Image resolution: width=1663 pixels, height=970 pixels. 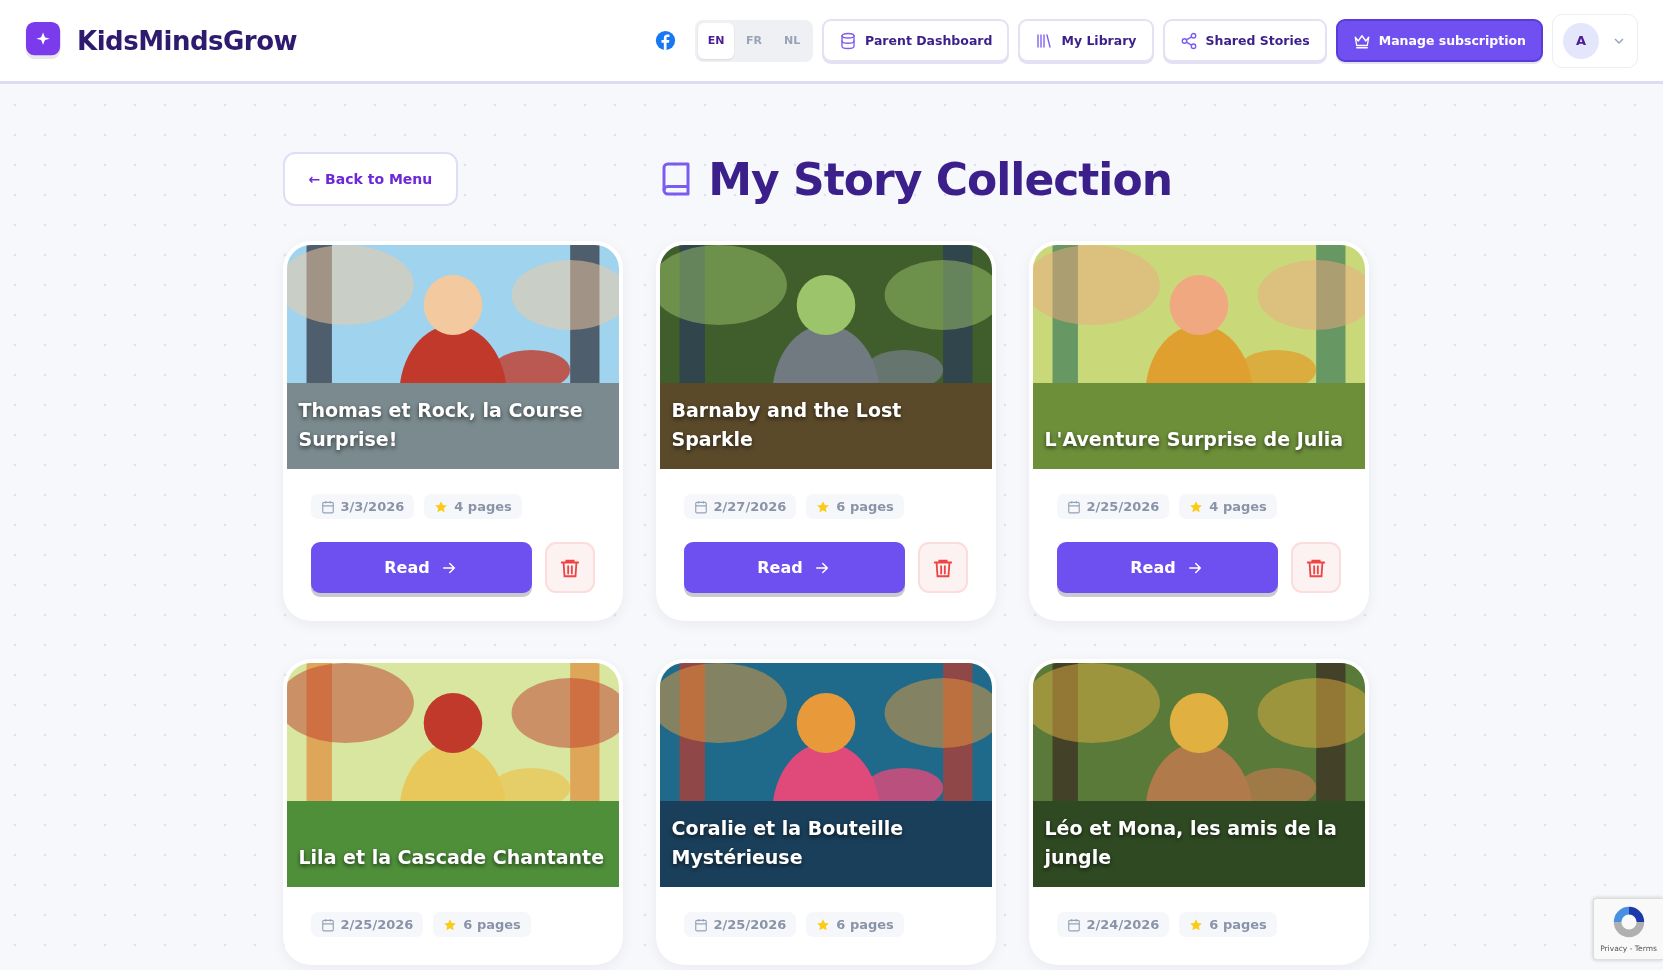 I want to click on nav-button: Parent Dashboard, so click(x=916, y=40).